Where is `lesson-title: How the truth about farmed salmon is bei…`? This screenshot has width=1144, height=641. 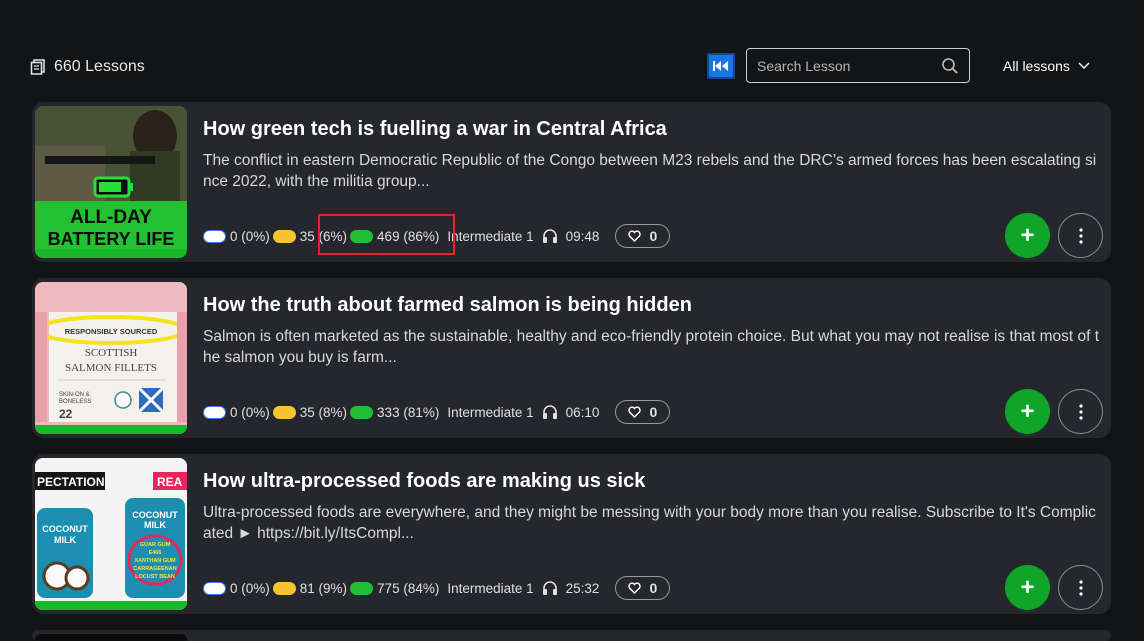
lesson-title: How the truth about farmed salmon is bei… is located at coordinates (447, 305).